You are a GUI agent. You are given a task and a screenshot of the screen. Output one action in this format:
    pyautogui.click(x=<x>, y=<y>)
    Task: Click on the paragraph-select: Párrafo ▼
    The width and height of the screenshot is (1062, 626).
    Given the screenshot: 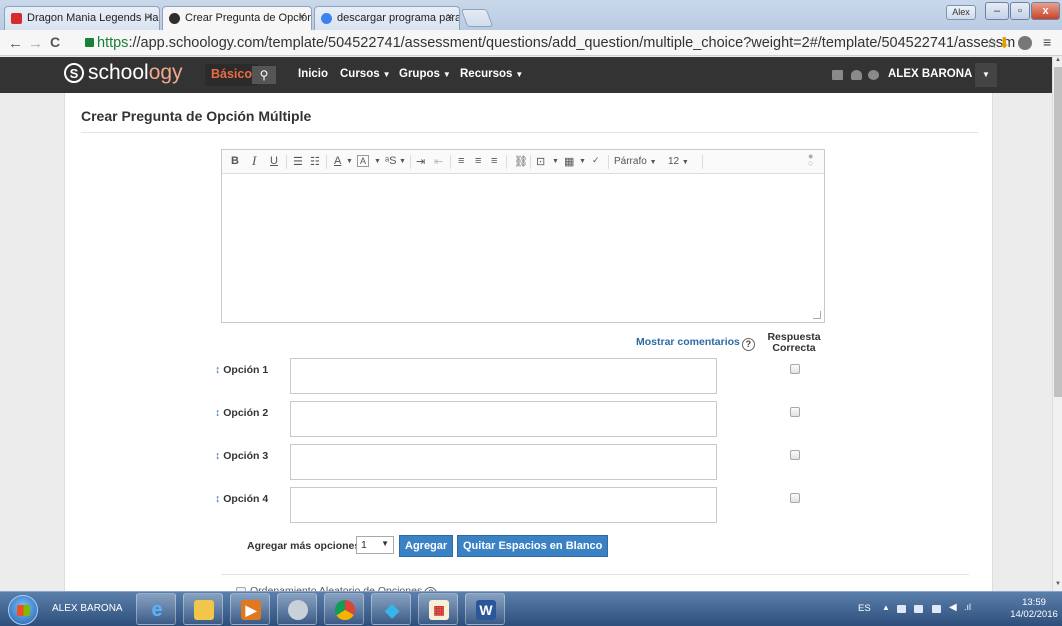 What is the action you would take?
    pyautogui.click(x=635, y=161)
    